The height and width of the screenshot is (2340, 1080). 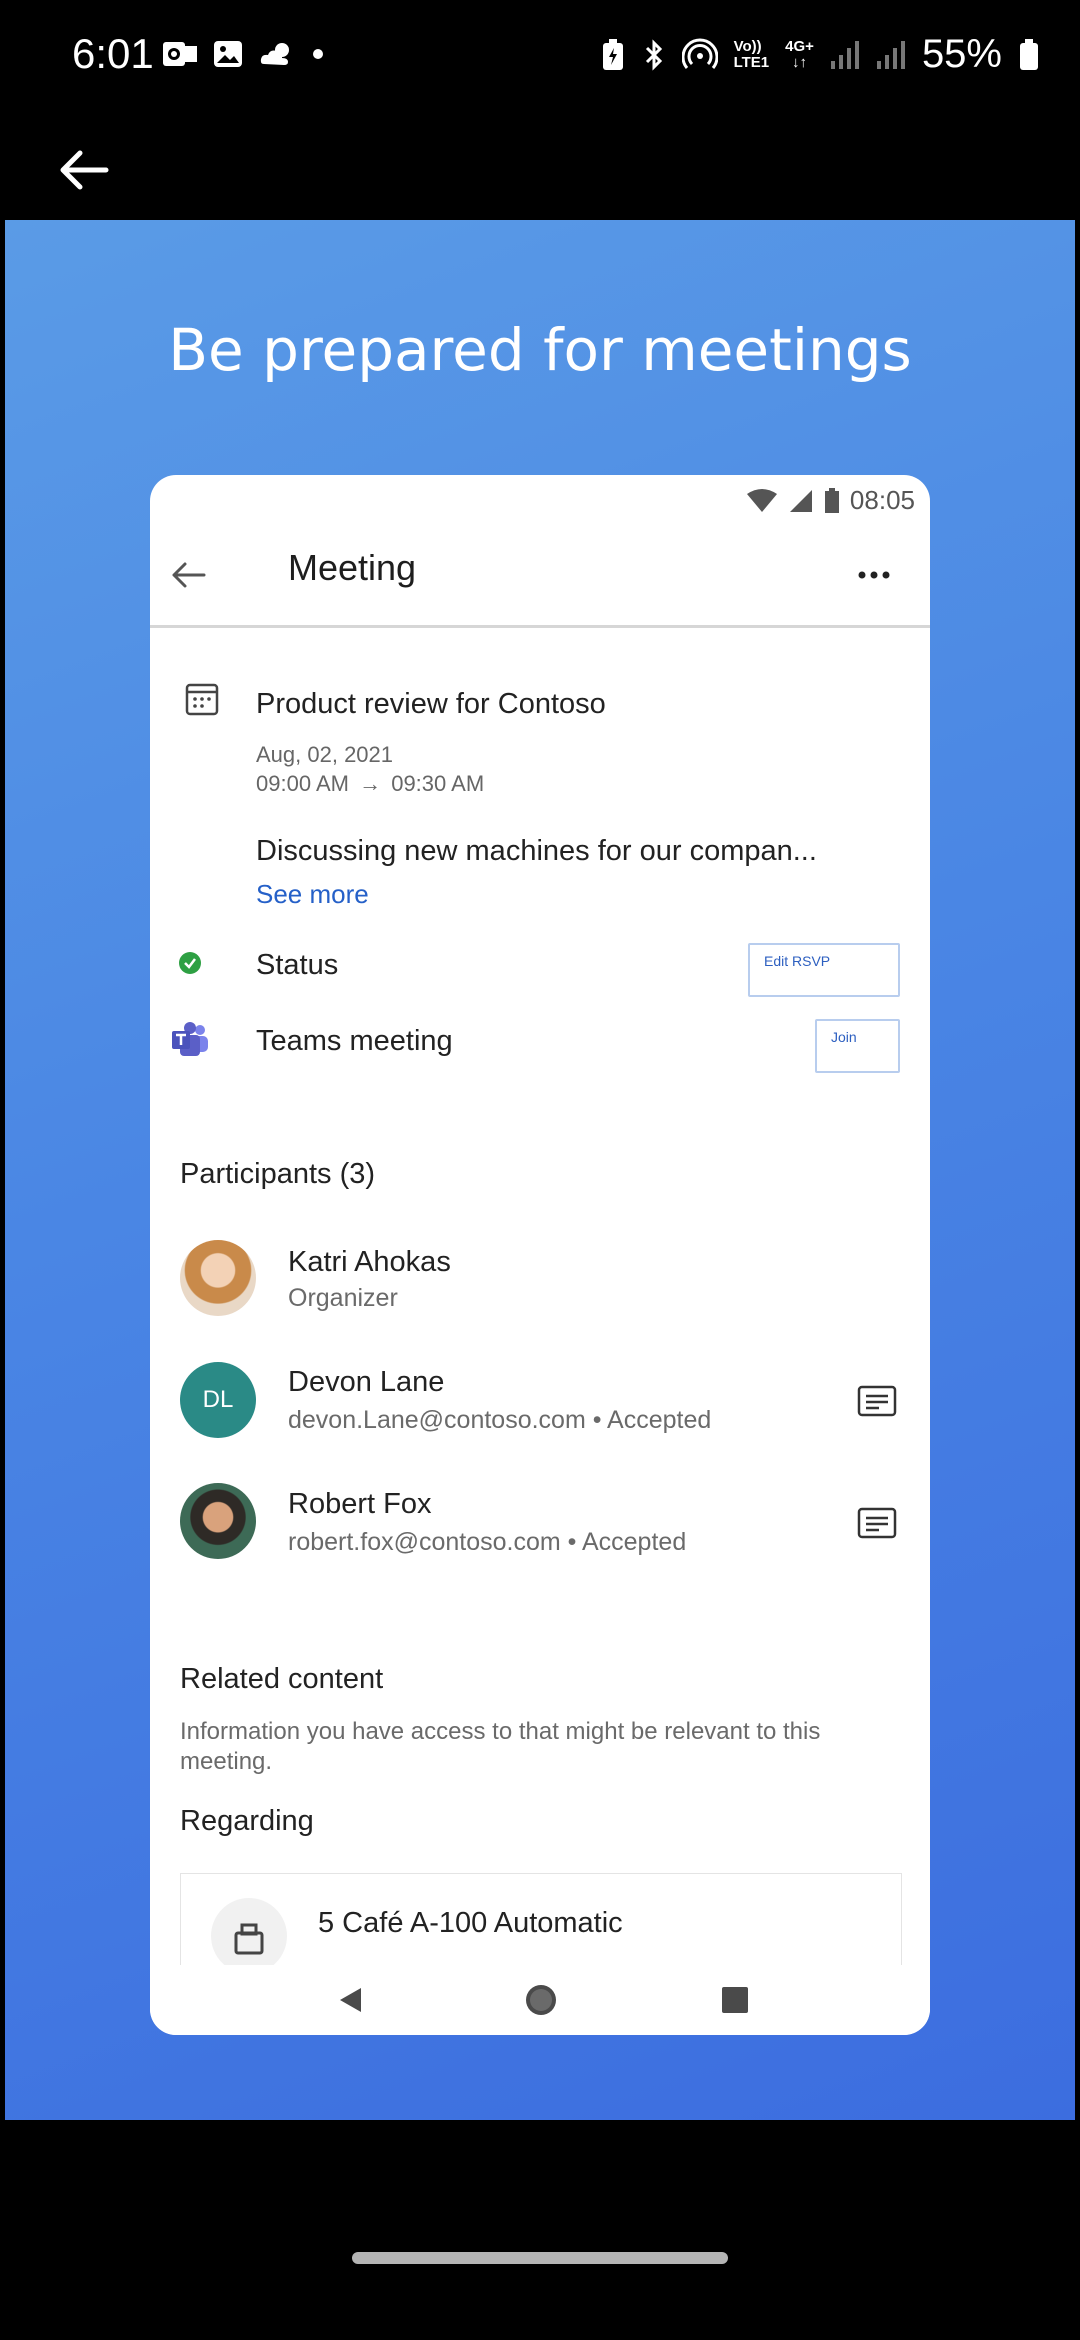 I want to click on participant-email: robert.fox@contoso.com • Accepted, so click(x=487, y=1542).